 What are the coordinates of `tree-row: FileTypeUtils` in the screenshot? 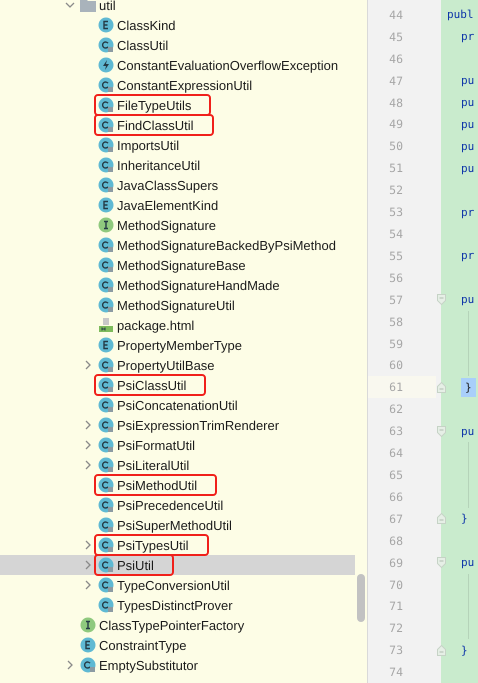 It's located at (177, 105).